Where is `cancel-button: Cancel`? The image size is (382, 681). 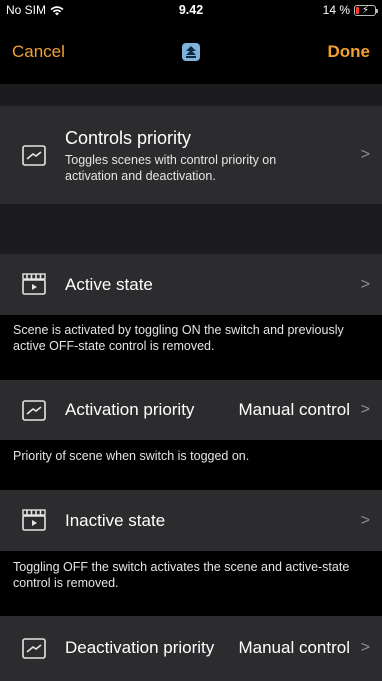 cancel-button: Cancel is located at coordinates (38, 52).